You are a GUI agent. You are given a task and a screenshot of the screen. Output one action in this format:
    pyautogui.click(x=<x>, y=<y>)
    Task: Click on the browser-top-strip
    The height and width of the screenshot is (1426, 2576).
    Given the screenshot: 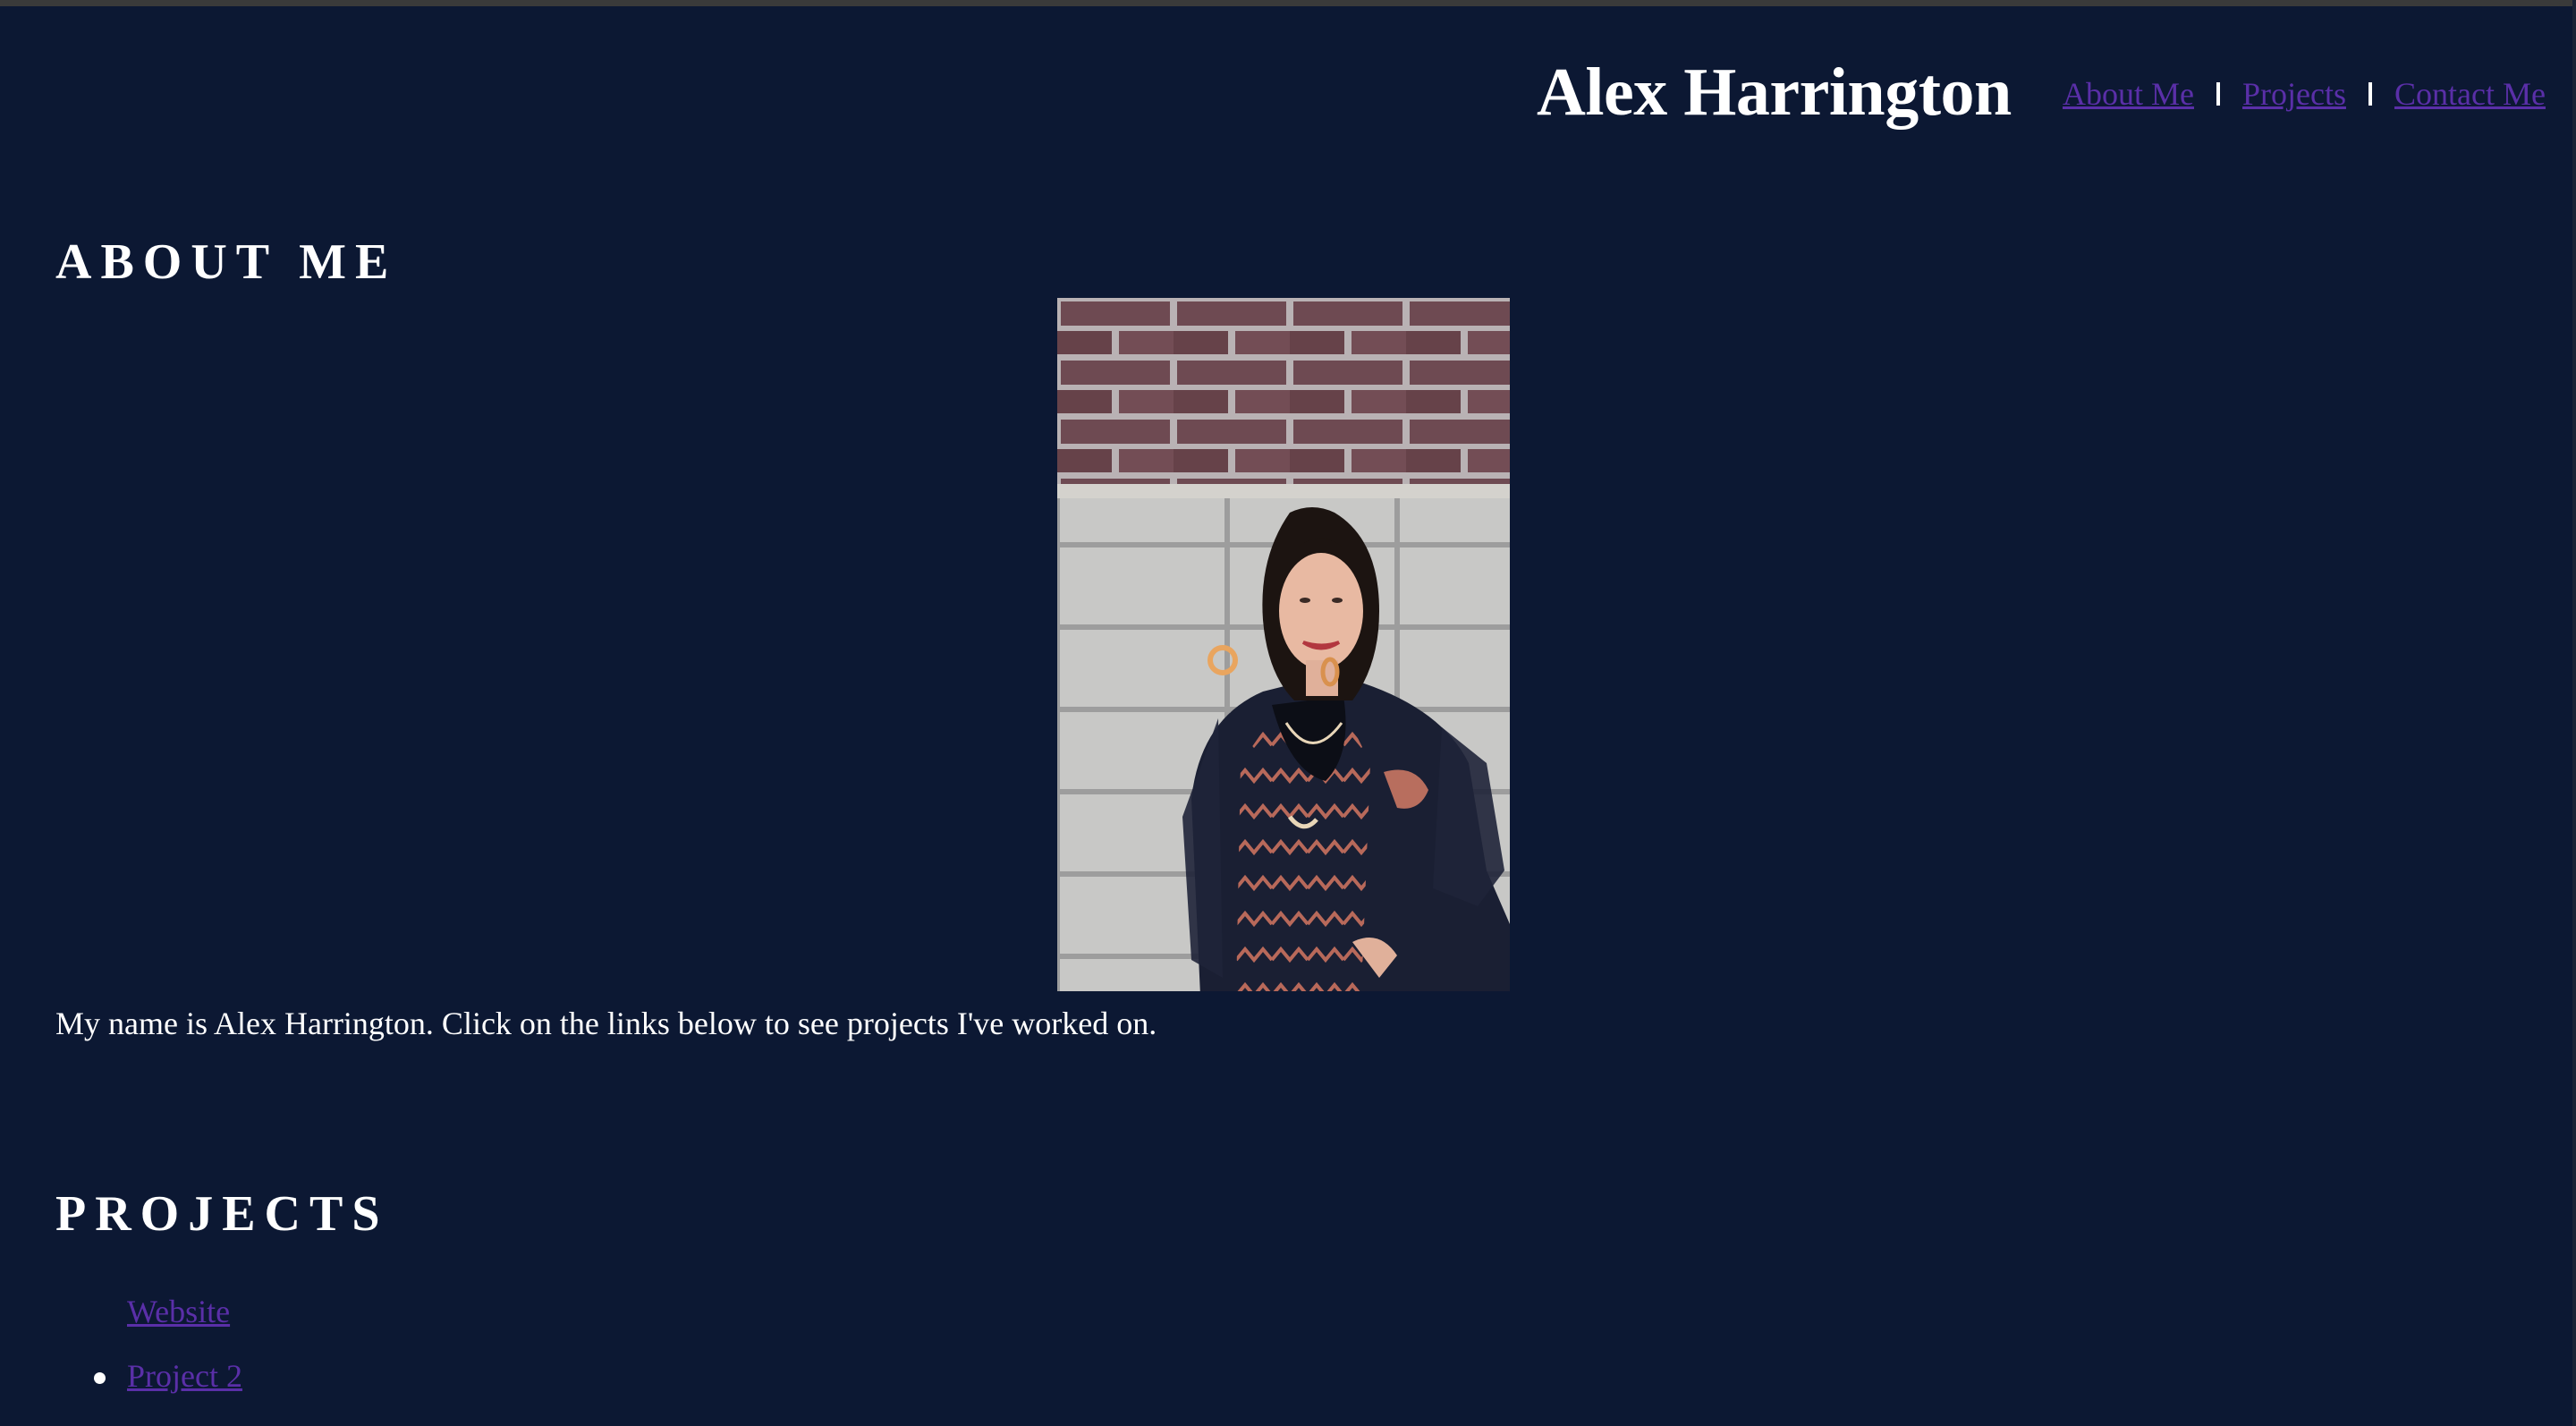 What is the action you would take?
    pyautogui.click(x=1288, y=3)
    